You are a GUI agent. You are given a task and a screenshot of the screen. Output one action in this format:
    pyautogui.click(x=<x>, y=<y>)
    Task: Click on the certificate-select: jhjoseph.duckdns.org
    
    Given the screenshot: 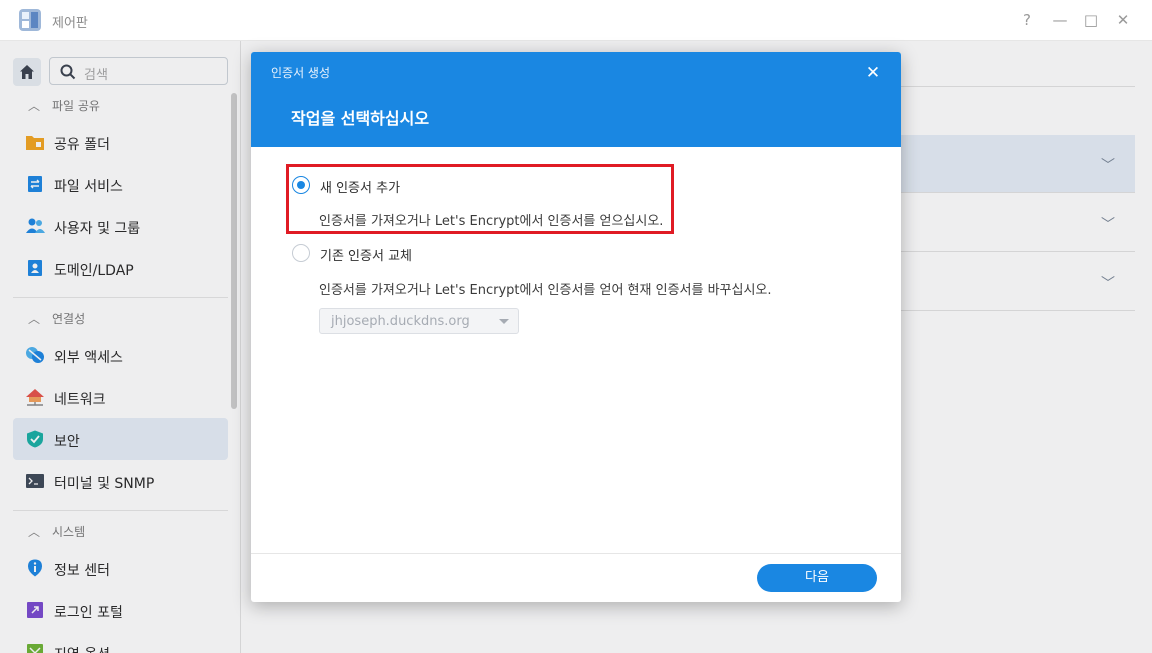 What is the action you would take?
    pyautogui.click(x=419, y=321)
    